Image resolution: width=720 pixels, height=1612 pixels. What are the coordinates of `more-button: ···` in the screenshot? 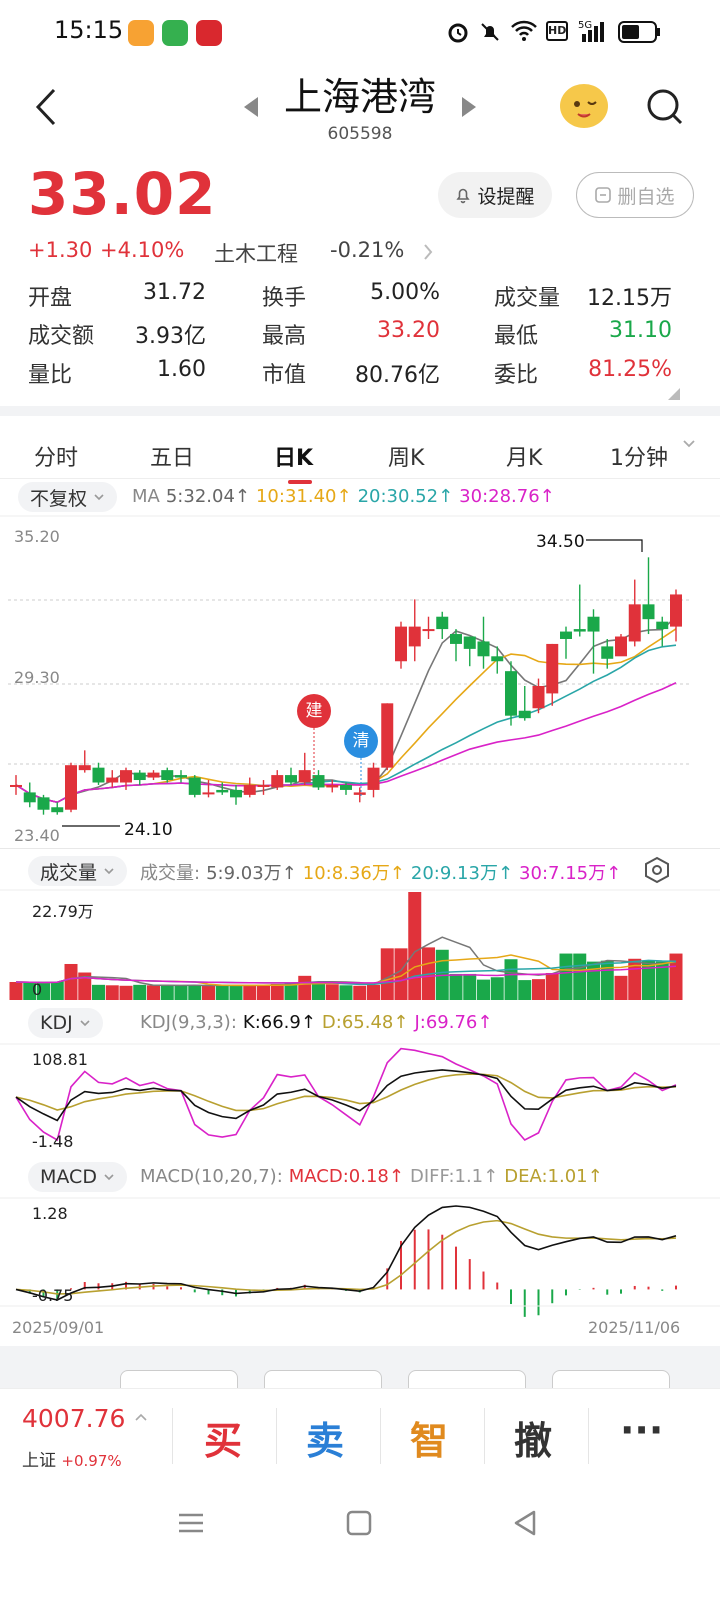 It's located at (641, 1430).